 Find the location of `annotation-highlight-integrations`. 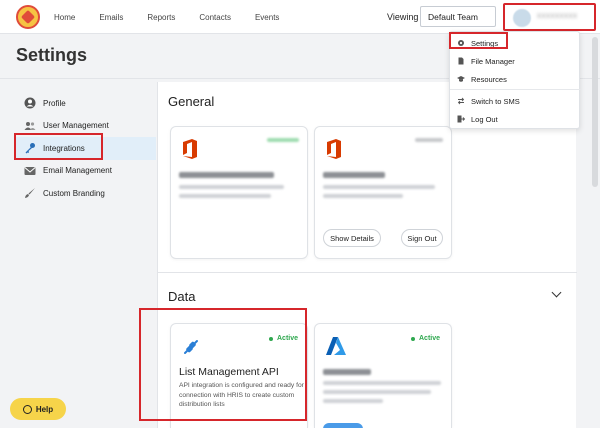

annotation-highlight-integrations is located at coordinates (58, 146).